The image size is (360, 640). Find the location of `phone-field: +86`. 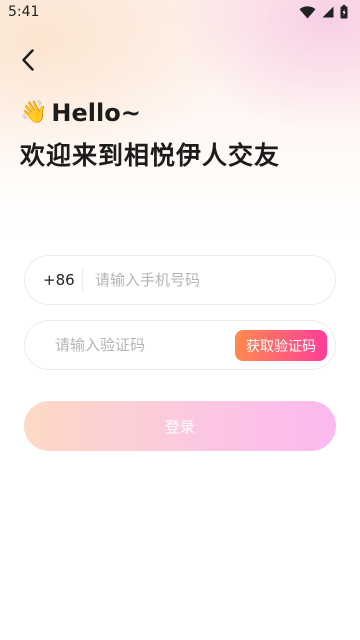

phone-field: +86 is located at coordinates (180, 280).